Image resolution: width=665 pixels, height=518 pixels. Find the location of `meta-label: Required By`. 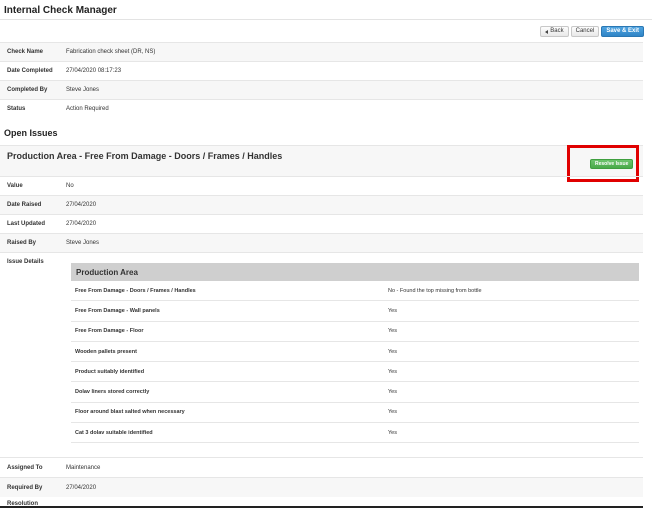

meta-label: Required By is located at coordinates (25, 487).